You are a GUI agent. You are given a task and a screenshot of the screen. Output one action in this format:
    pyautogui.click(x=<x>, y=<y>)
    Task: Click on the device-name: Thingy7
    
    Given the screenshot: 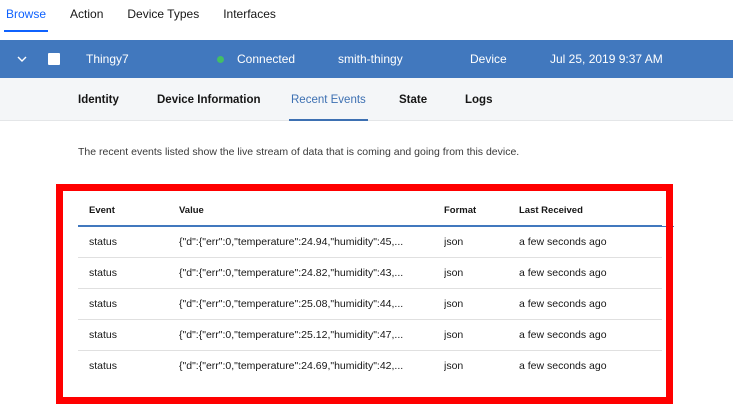 What is the action you would take?
    pyautogui.click(x=107, y=59)
    